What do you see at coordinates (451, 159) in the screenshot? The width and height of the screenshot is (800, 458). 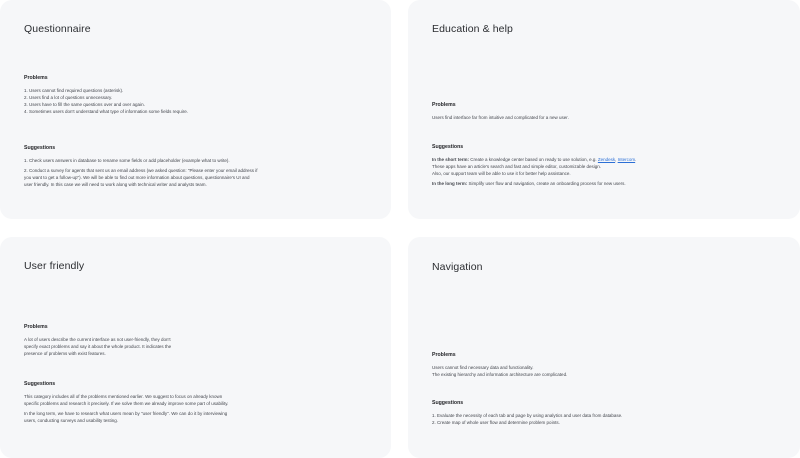 I see `short-term-label: In the short term:` at bounding box center [451, 159].